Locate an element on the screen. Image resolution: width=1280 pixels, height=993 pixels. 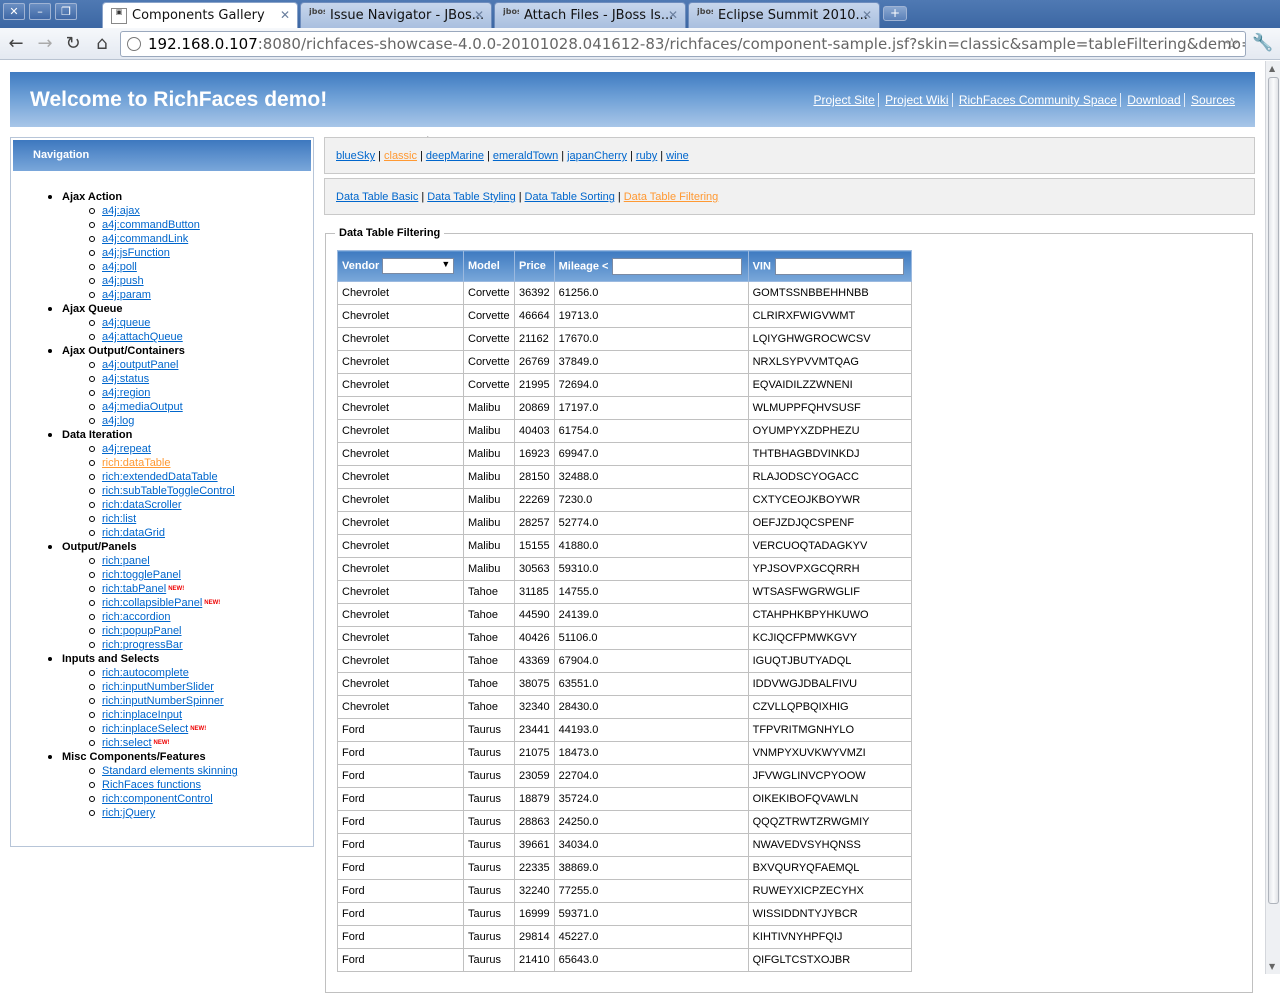
price-cell: 39661 is located at coordinates (534, 845).